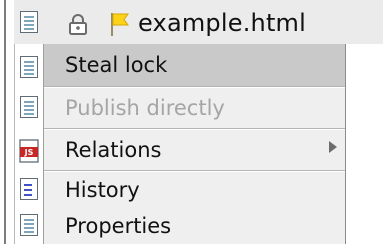 The width and height of the screenshot is (383, 244). Describe the element at coordinates (29, 189) in the screenshot. I see `form-document-icon` at that location.